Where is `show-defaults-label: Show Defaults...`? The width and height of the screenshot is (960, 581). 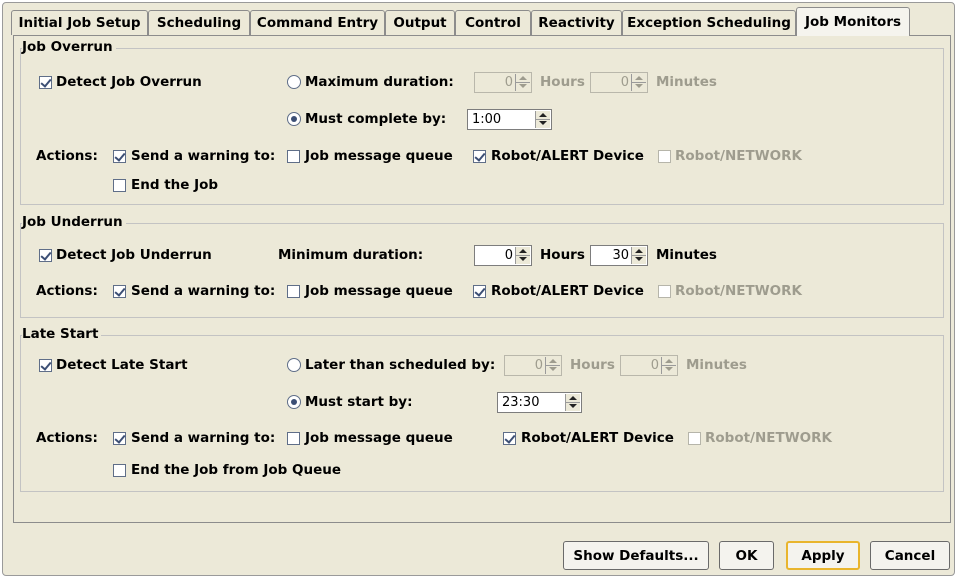
show-defaults-label: Show Defaults... is located at coordinates (636, 555).